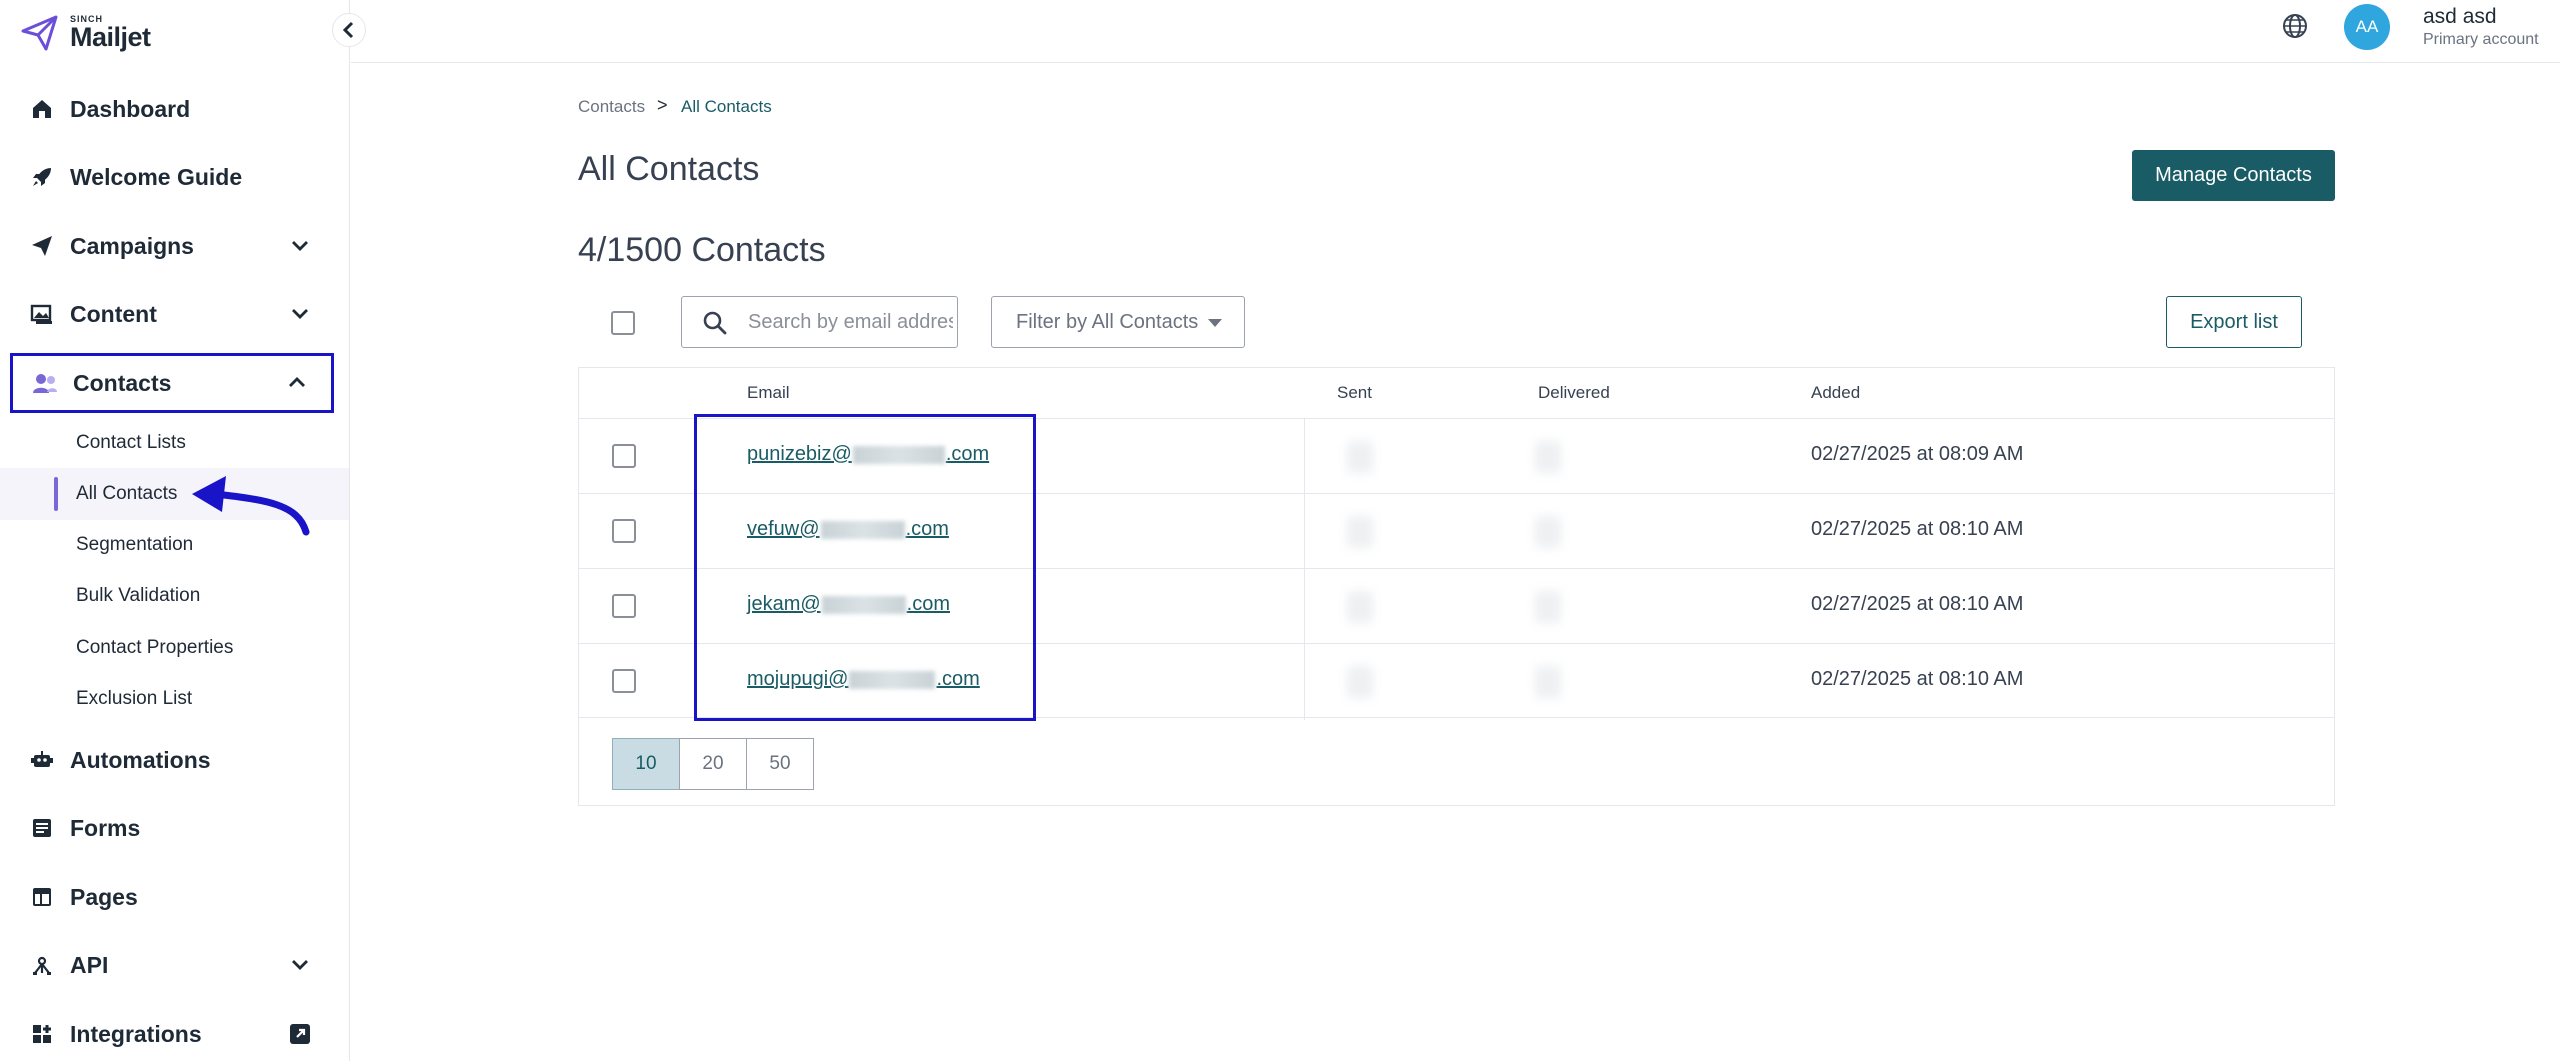 The image size is (2560, 1064). I want to click on sidebar-item-welcome-guide: Welcome Guide, so click(172, 177).